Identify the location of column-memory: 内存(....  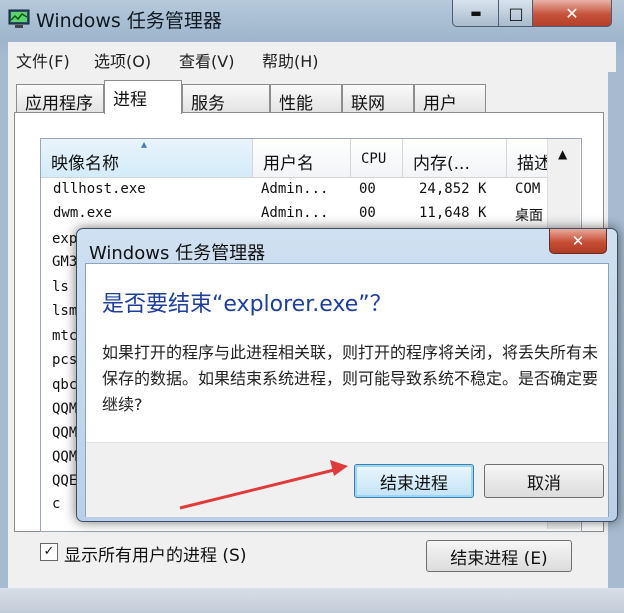
(455, 158).